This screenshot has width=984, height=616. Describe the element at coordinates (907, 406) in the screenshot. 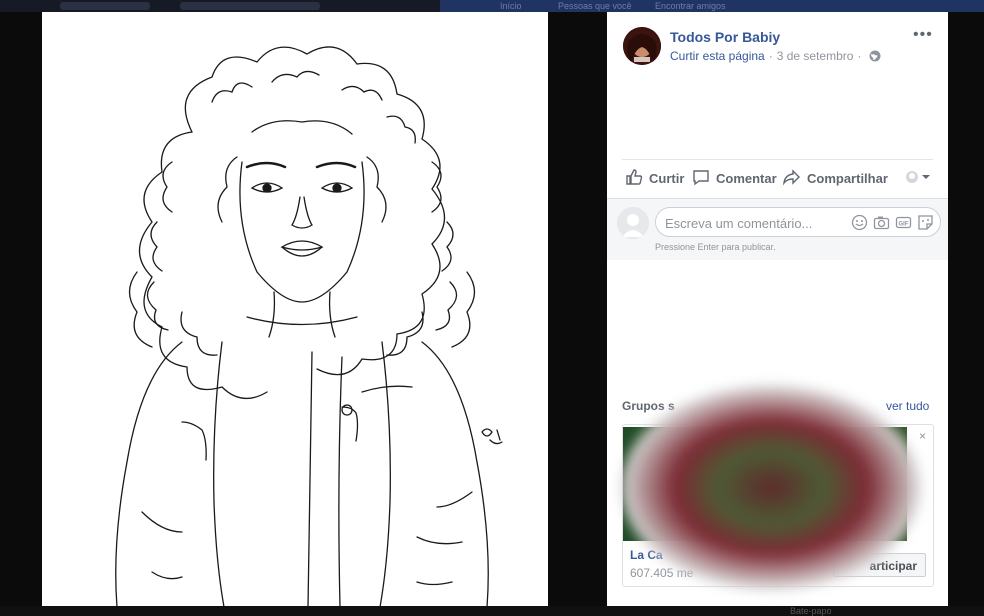

I see `see-all-link: ver tudo` at that location.